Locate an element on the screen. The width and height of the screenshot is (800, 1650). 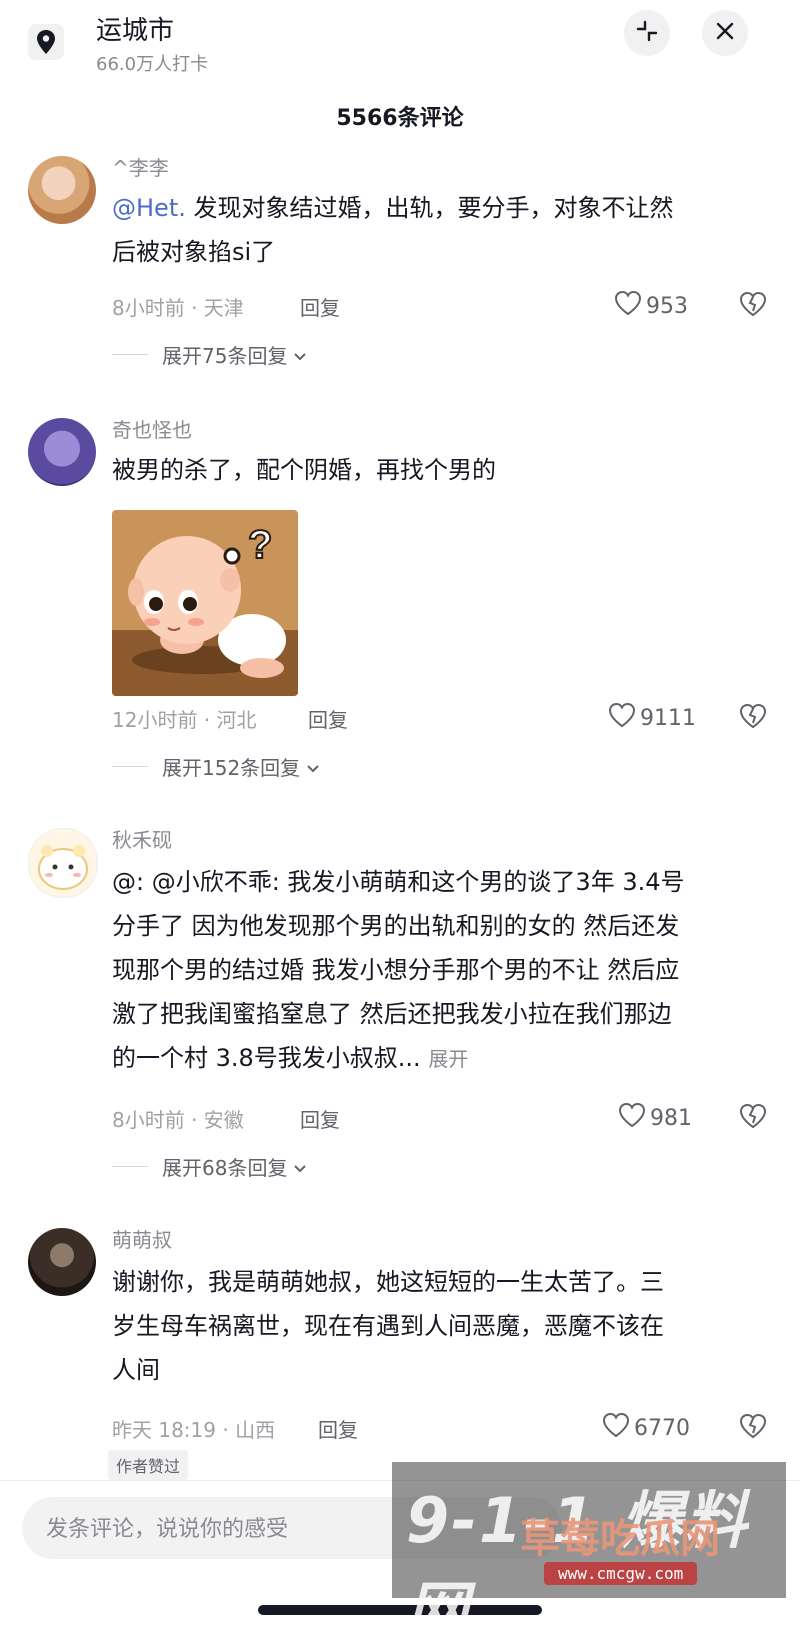
comment-text-line: 分手了 因为他发现那个男的出轨和别的女的 然后还发 is located at coordinates (396, 926).